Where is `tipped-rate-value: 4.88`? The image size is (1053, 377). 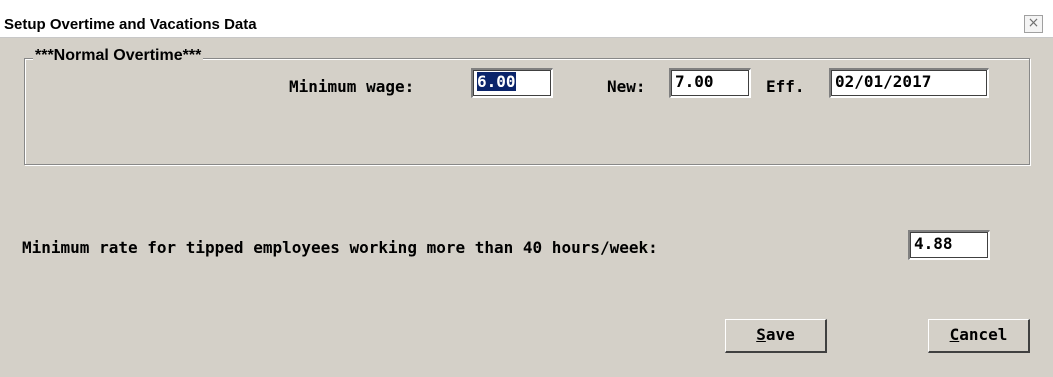
tipped-rate-value: 4.88 is located at coordinates (933, 243).